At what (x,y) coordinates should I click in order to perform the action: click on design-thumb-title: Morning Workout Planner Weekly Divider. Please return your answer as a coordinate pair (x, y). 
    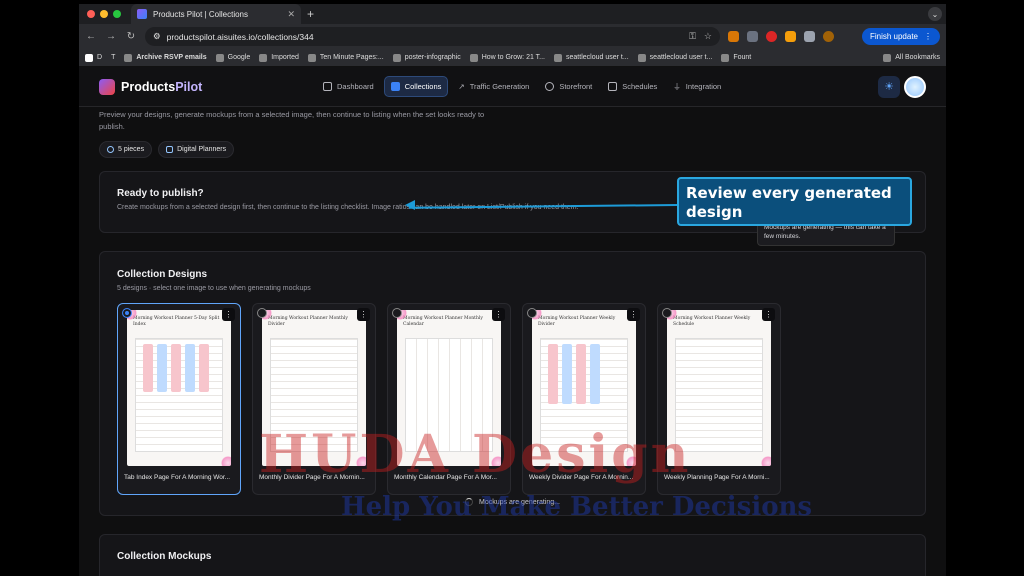
    Looking at the image, I should click on (577, 321).